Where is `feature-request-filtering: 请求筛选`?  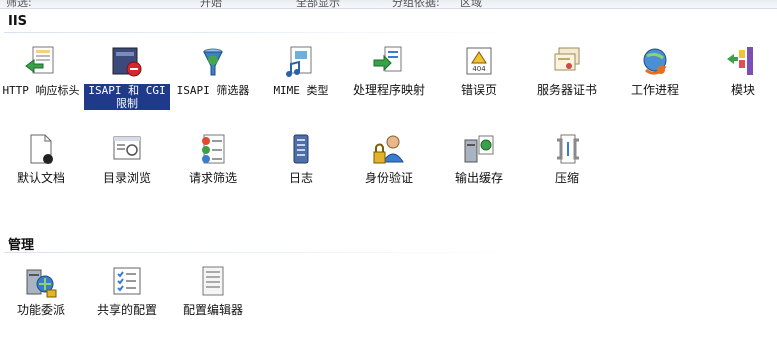
feature-request-filtering: 请求筛选 is located at coordinates (213, 158).